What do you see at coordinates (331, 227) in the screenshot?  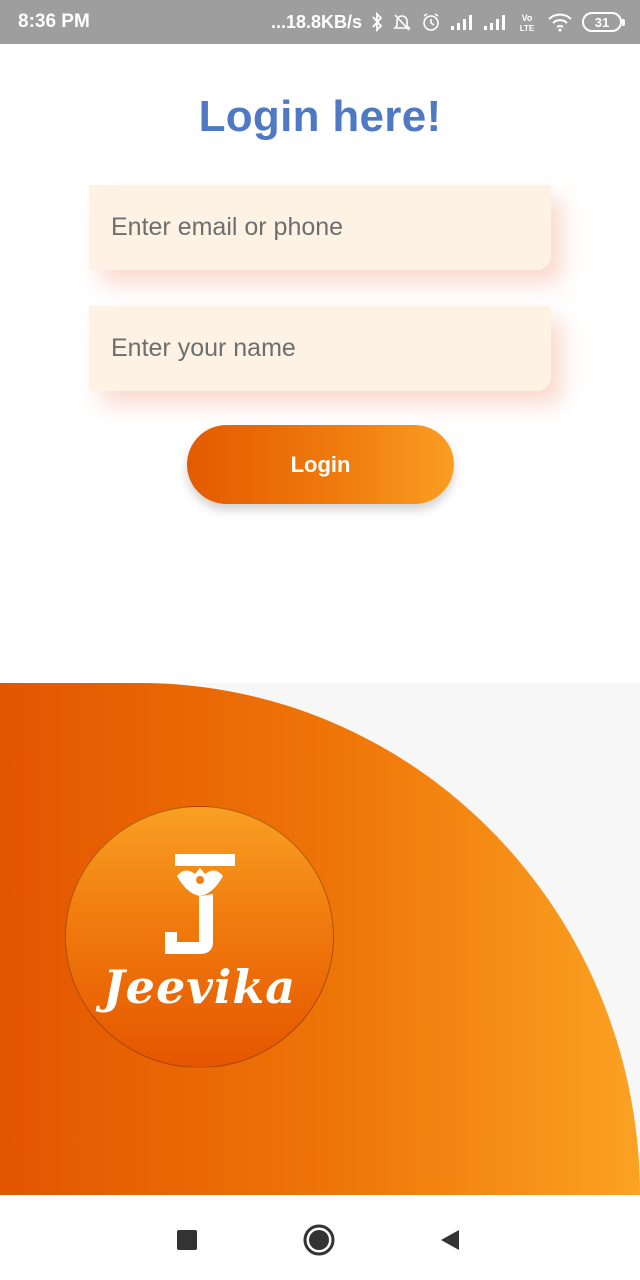 I see `email-input` at bounding box center [331, 227].